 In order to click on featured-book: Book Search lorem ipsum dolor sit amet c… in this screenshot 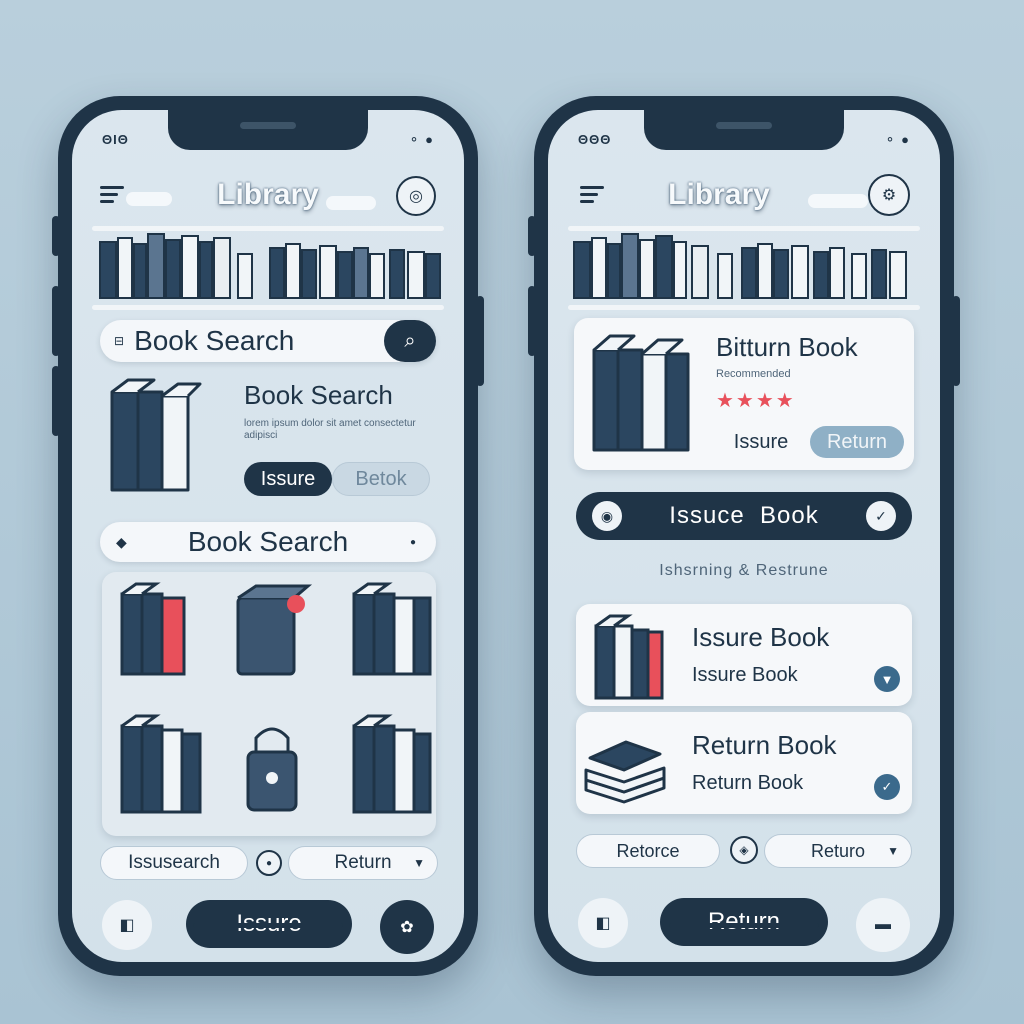, I will do `click(268, 437)`.